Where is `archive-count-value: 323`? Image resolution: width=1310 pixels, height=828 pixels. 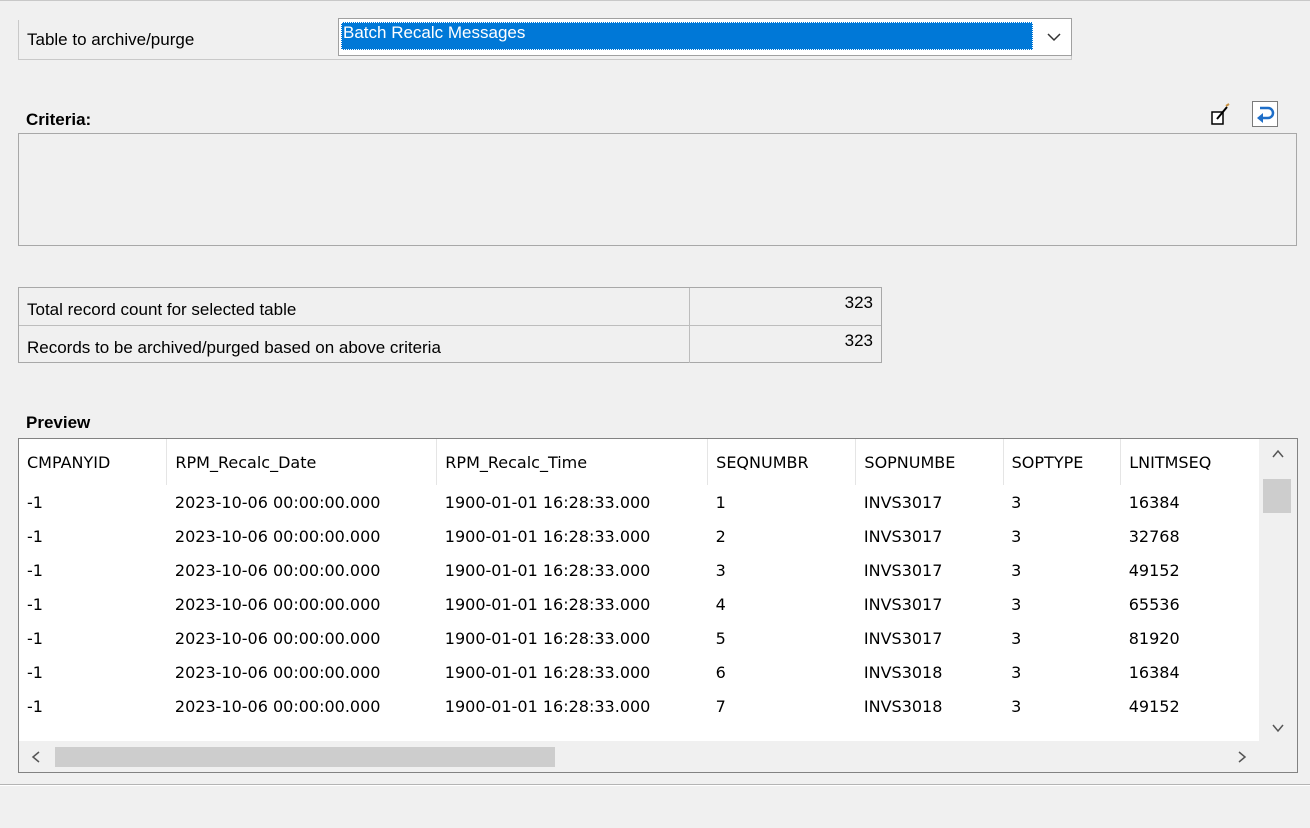 archive-count-value: 323 is located at coordinates (785, 344).